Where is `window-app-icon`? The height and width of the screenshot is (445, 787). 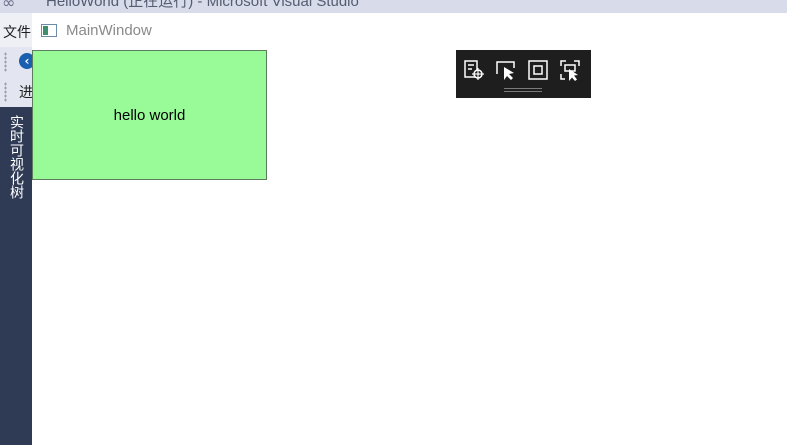
window-app-icon is located at coordinates (49, 30).